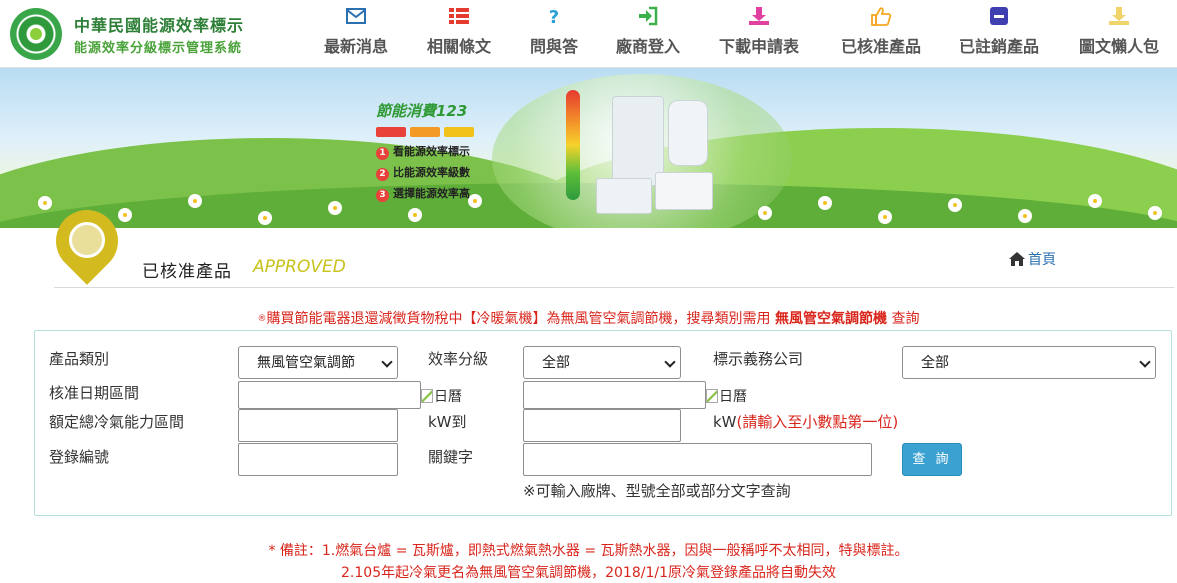 This screenshot has width=1177, height=583. I want to click on nav-label: 廠商登入, so click(647, 46).